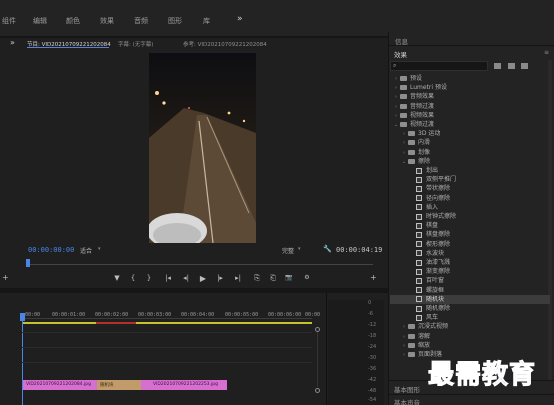 The height and width of the screenshot is (405, 554). Describe the element at coordinates (289, 277) in the screenshot. I see `export-frame-button: 📷` at that location.